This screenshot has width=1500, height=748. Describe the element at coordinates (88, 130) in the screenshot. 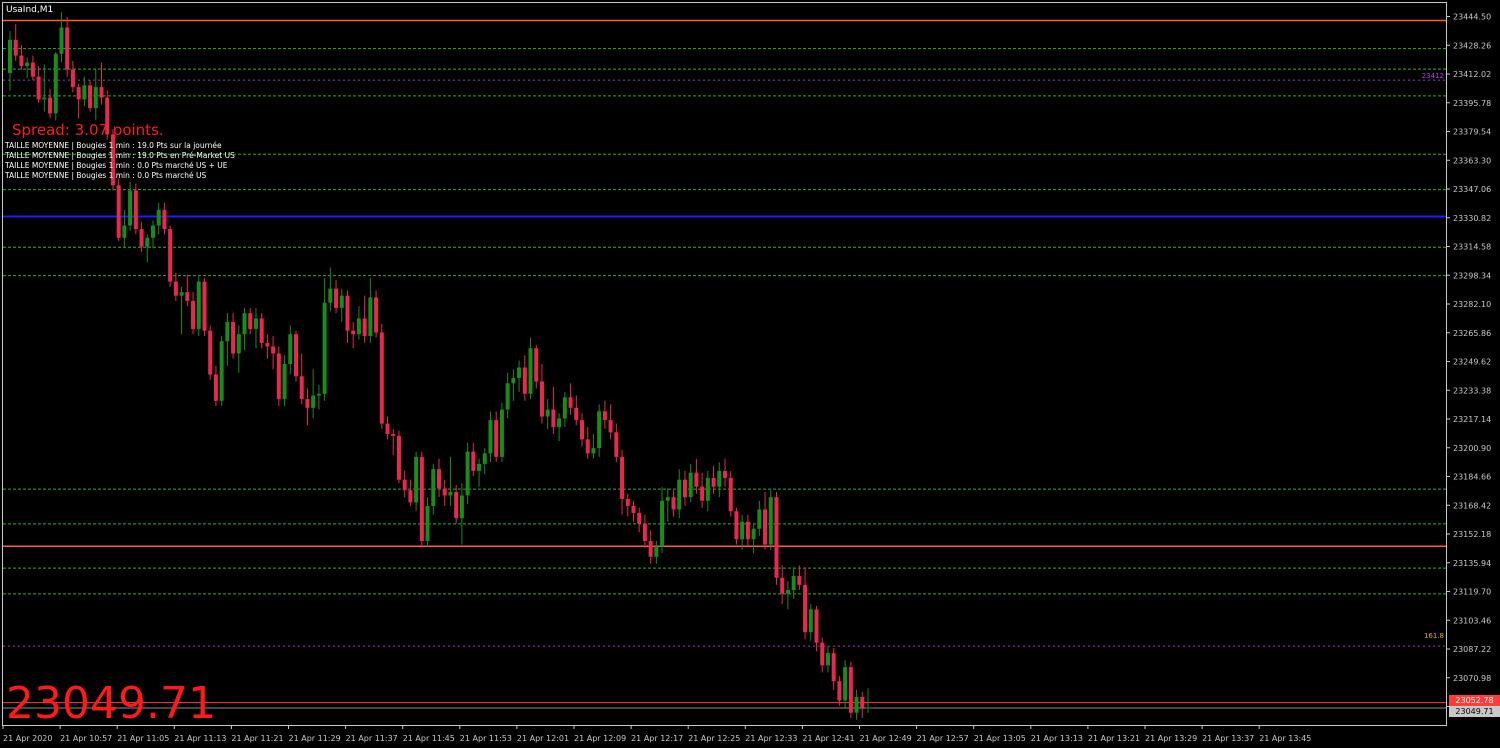

I see `spread-label: Spread: 3.07 points.` at that location.